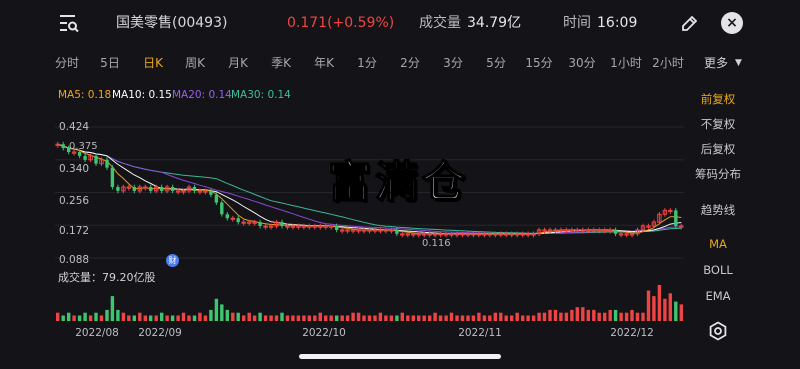 The height and width of the screenshot is (369, 800). I want to click on y-tick-label: 0.340, so click(74, 169).